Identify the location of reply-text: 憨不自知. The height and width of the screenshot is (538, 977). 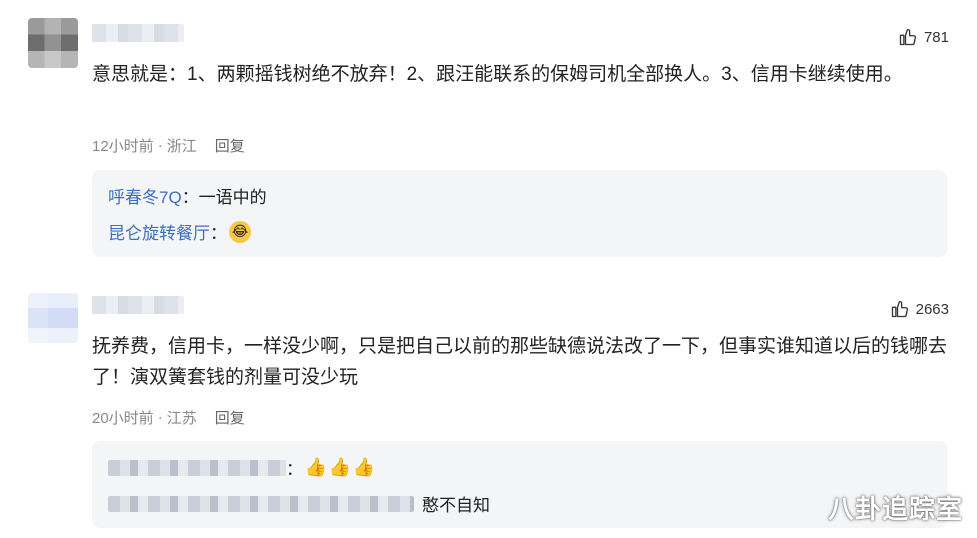
(456, 505).